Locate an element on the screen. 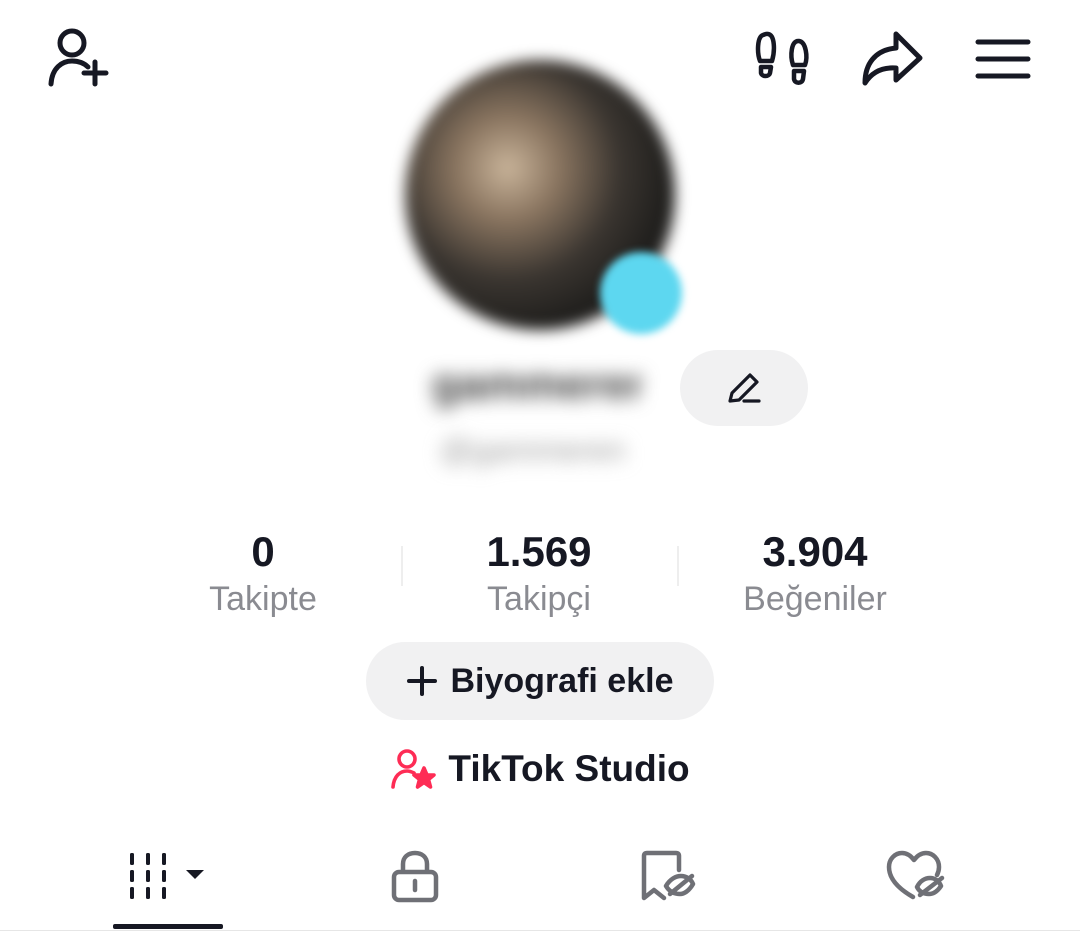 The image size is (1080, 949). followers-label: Takipçi is located at coordinates (539, 599).